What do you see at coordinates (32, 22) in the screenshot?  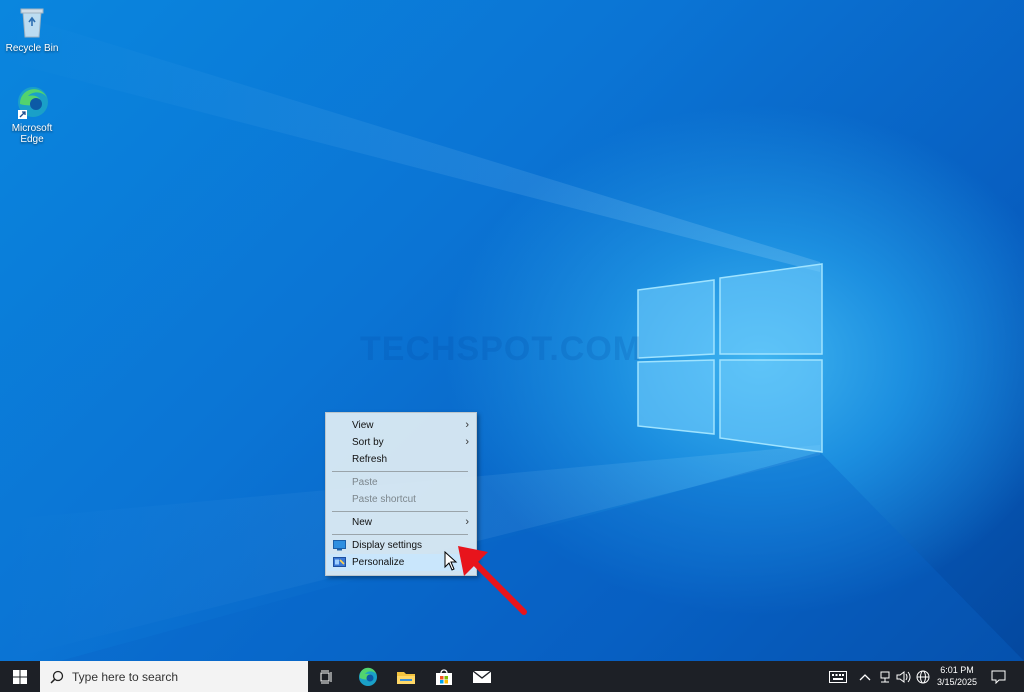 I see `recycle-bin-icon` at bounding box center [32, 22].